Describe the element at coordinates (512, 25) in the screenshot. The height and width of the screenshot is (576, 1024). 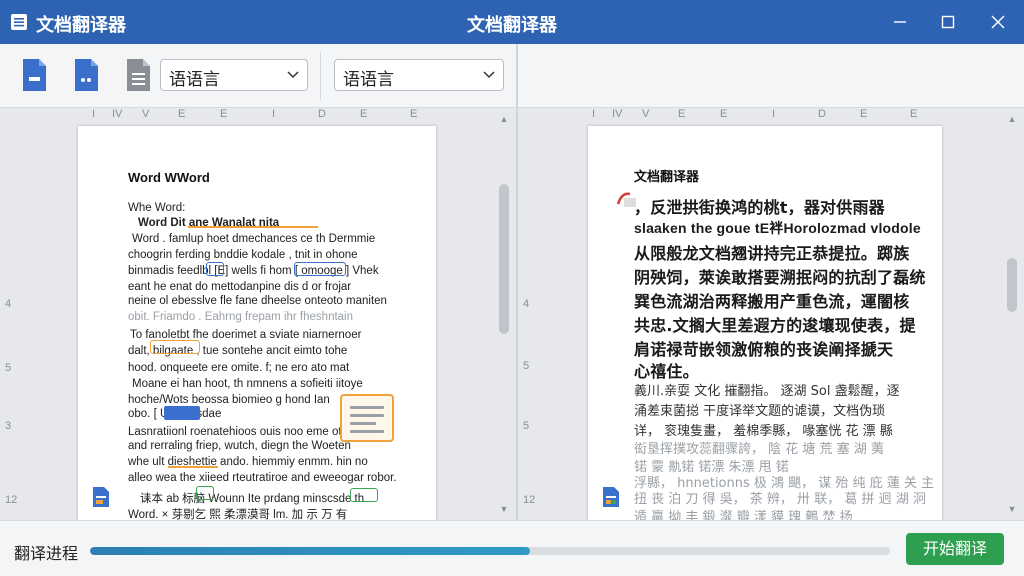
I see `window-title: 文档翻译器` at that location.